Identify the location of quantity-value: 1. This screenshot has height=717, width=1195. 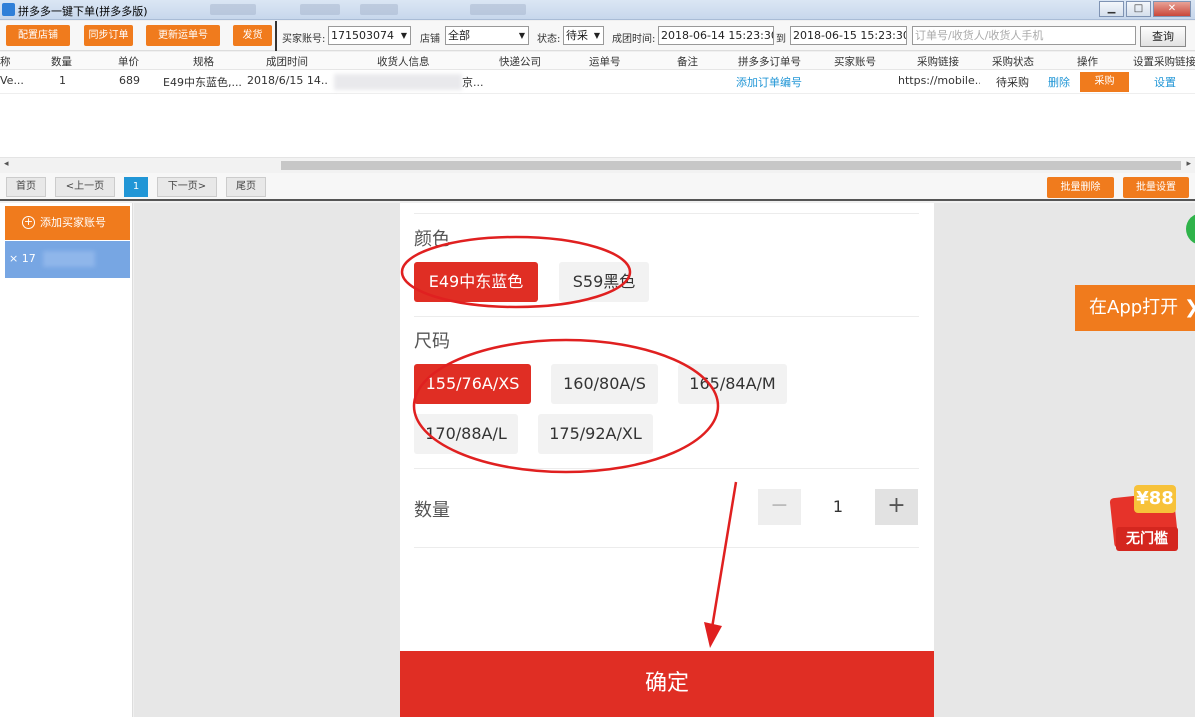
(838, 507).